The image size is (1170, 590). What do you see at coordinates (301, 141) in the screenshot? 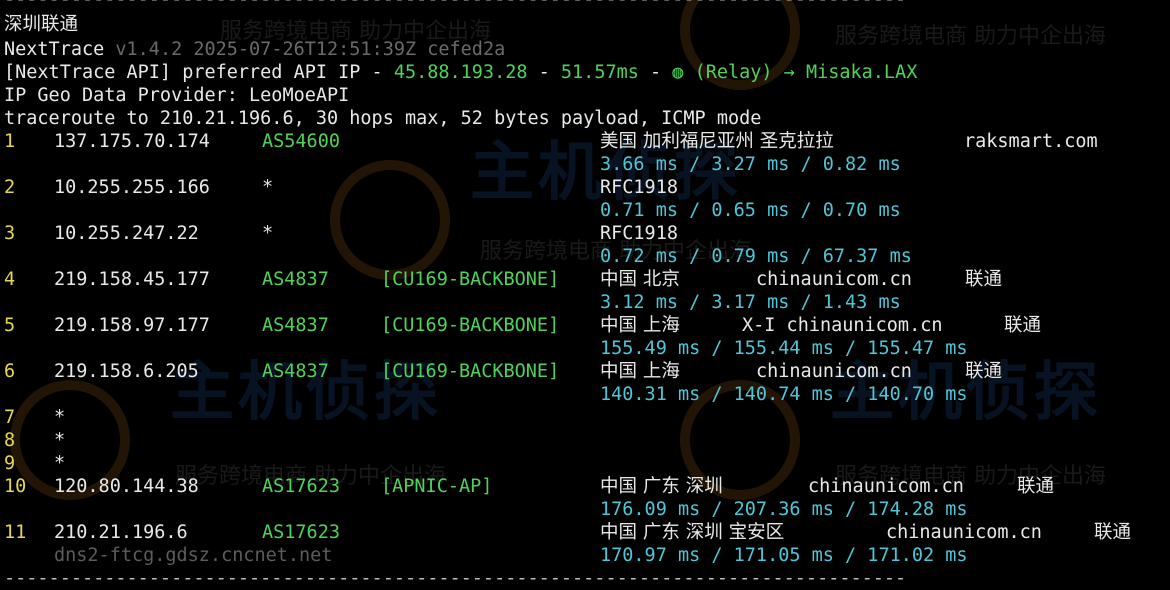
I see `hop-asn: AS54600` at bounding box center [301, 141].